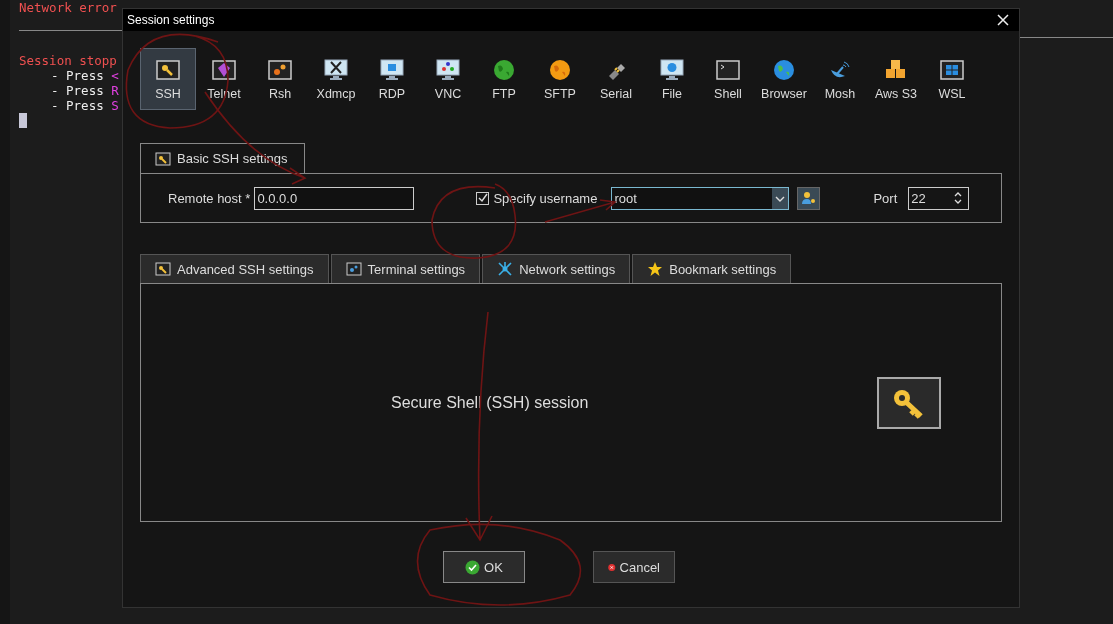 The width and height of the screenshot is (1113, 624). I want to click on window-title: Session settings, so click(171, 20).